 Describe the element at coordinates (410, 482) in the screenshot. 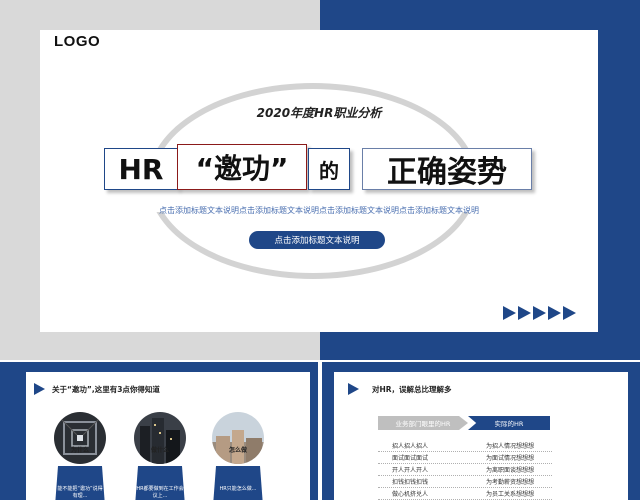

I see `row-left: 扣钱扣钱扣钱` at that location.